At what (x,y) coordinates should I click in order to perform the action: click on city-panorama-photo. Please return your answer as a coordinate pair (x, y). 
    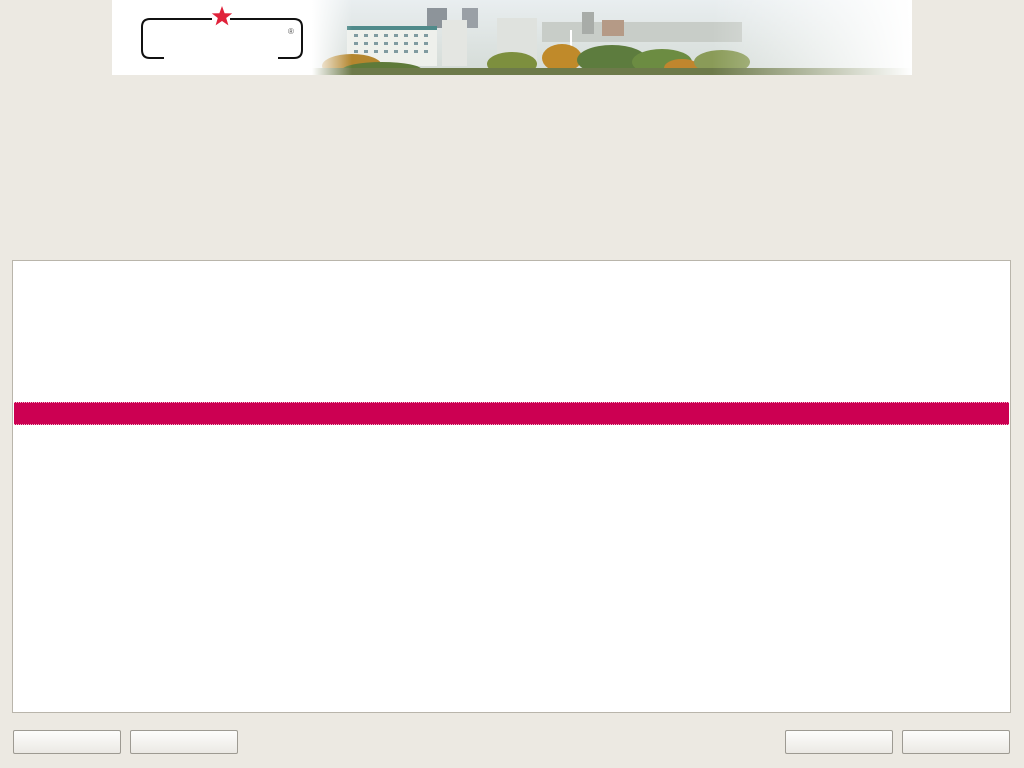
    Looking at the image, I should click on (612, 37).